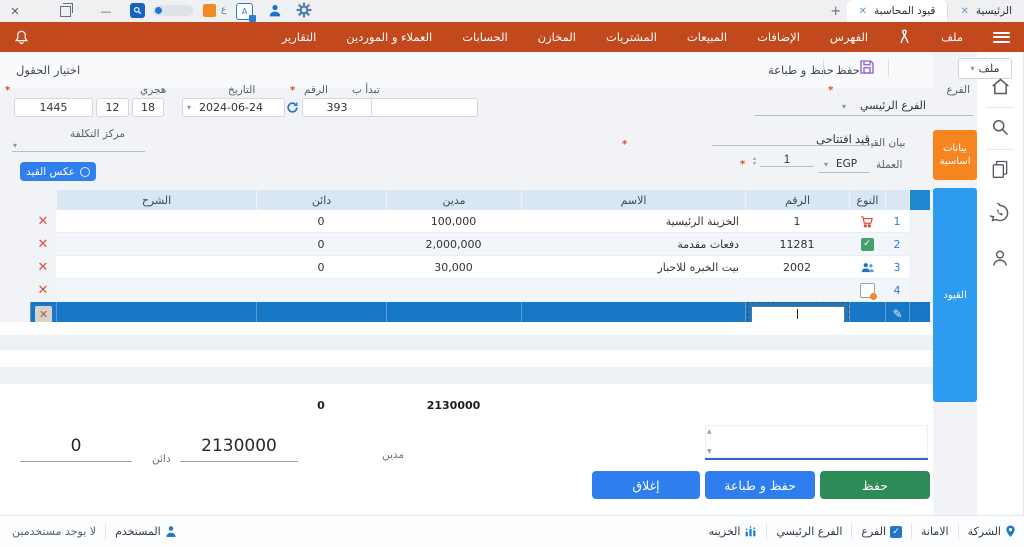 This screenshot has height=547, width=1024. What do you see at coordinates (797, 244) in the screenshot?
I see `account-number: 11281` at bounding box center [797, 244].